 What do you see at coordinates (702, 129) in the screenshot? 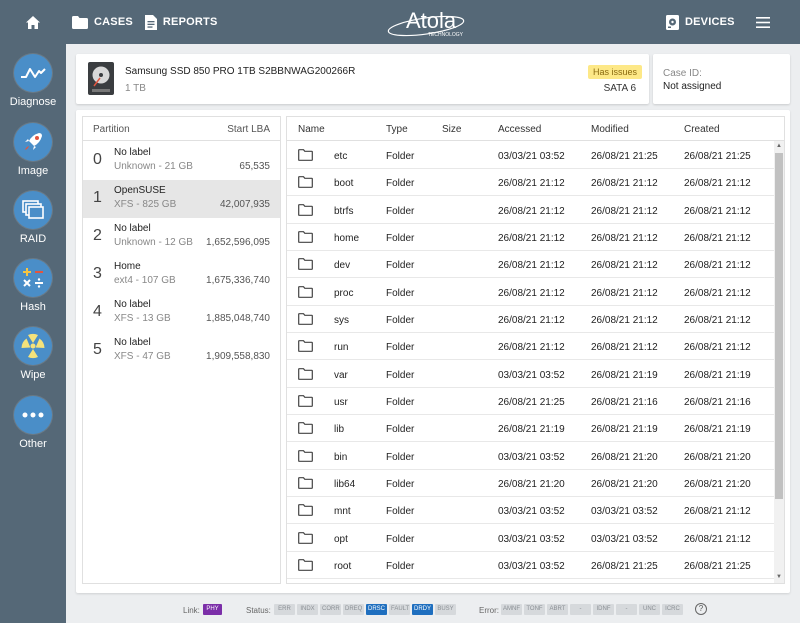
I see `created-column-header: Created` at bounding box center [702, 129].